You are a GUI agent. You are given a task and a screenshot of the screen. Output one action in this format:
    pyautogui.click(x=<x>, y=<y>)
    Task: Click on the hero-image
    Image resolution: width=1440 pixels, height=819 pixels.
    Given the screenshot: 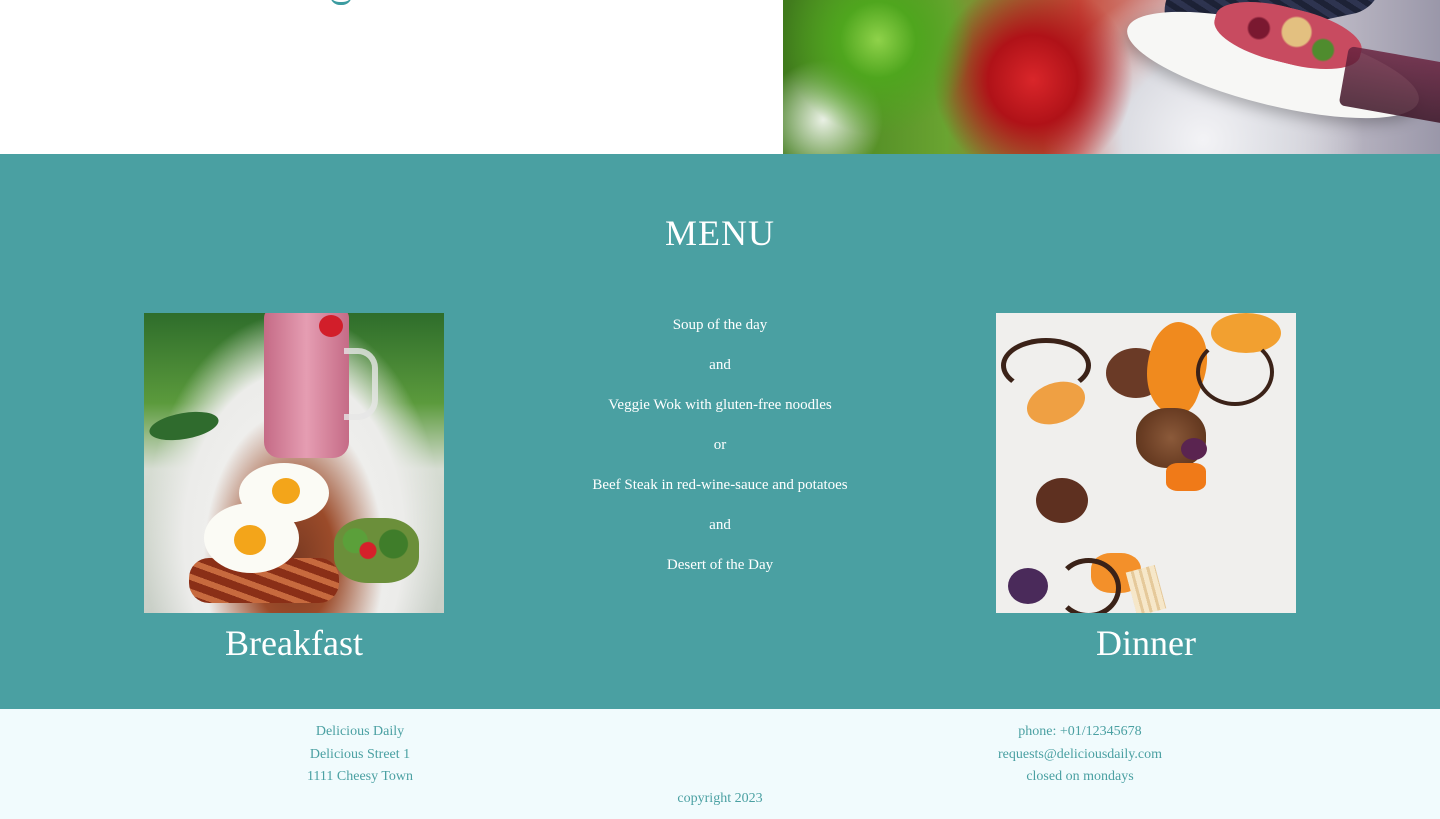 What is the action you would take?
    pyautogui.click(x=1111, y=77)
    